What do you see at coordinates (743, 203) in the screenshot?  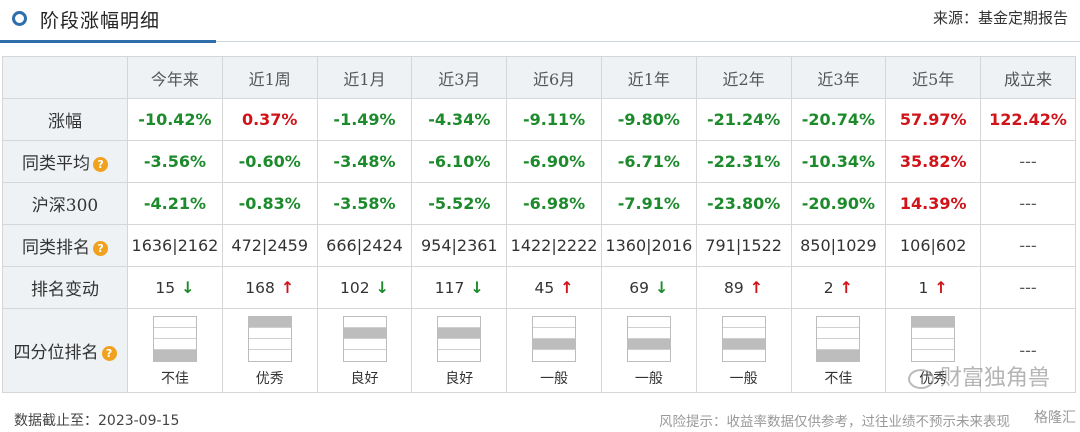 I see `value-cell: -23.80%` at bounding box center [743, 203].